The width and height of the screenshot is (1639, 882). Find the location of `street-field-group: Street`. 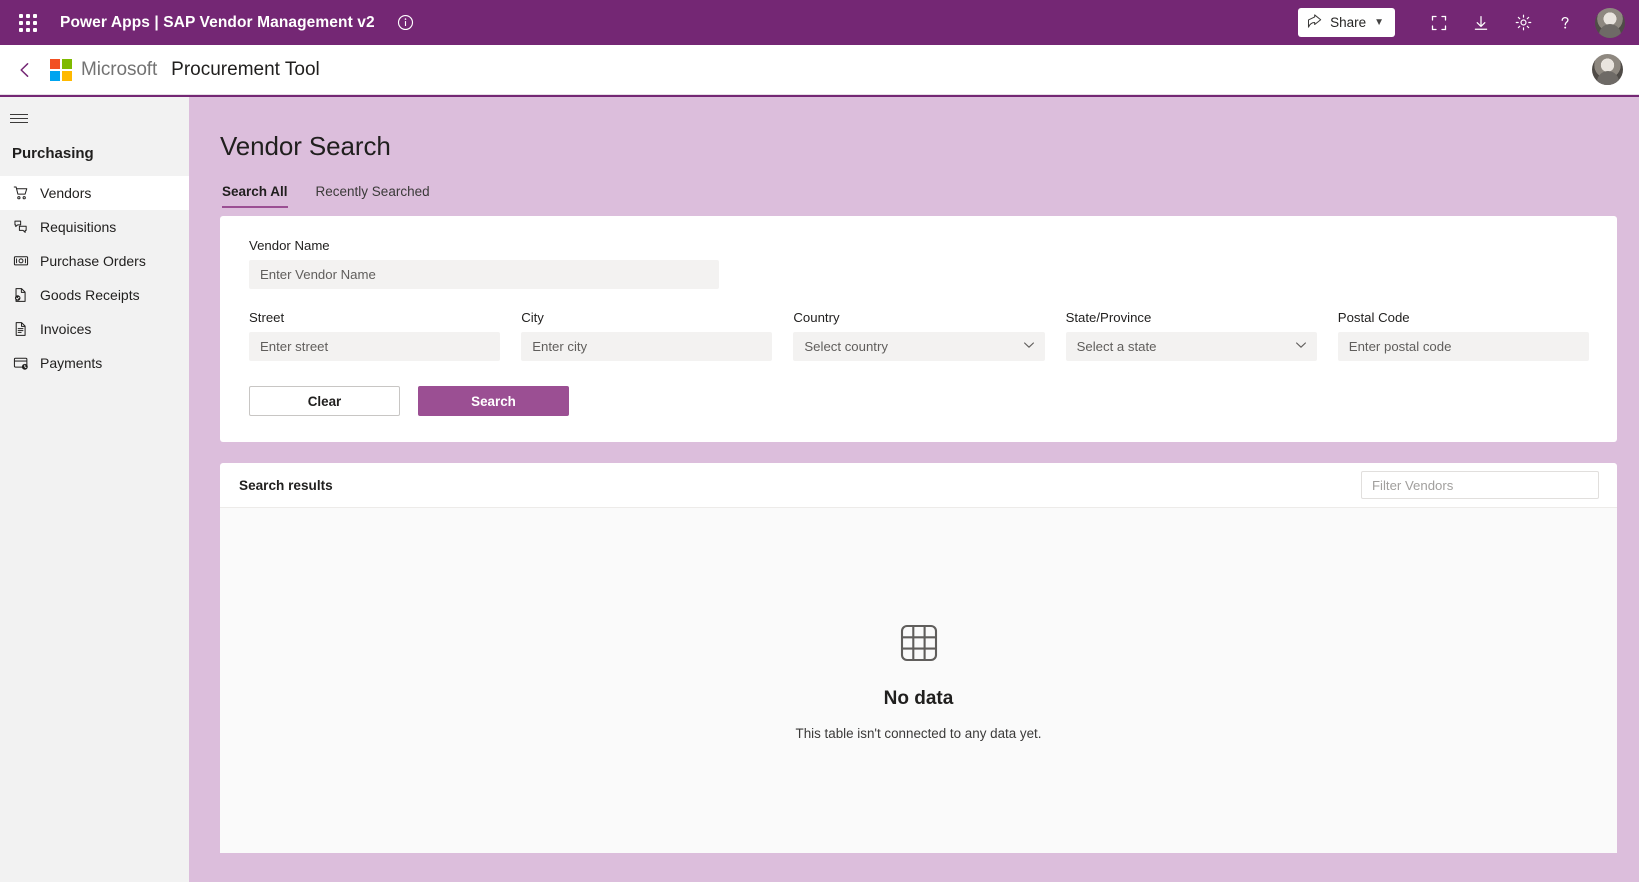

street-field-group: Street is located at coordinates (375, 335).